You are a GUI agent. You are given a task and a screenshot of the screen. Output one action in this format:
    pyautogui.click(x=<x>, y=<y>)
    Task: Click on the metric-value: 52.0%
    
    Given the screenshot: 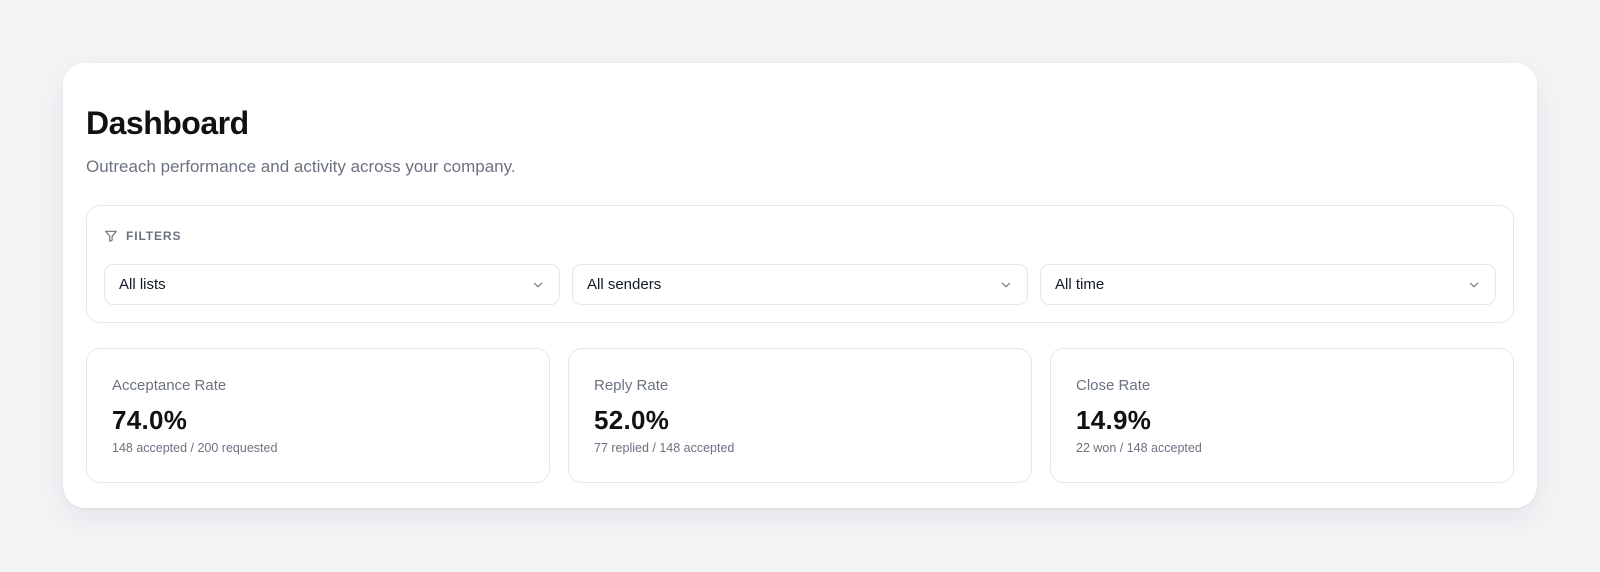 What is the action you would take?
    pyautogui.click(x=632, y=420)
    